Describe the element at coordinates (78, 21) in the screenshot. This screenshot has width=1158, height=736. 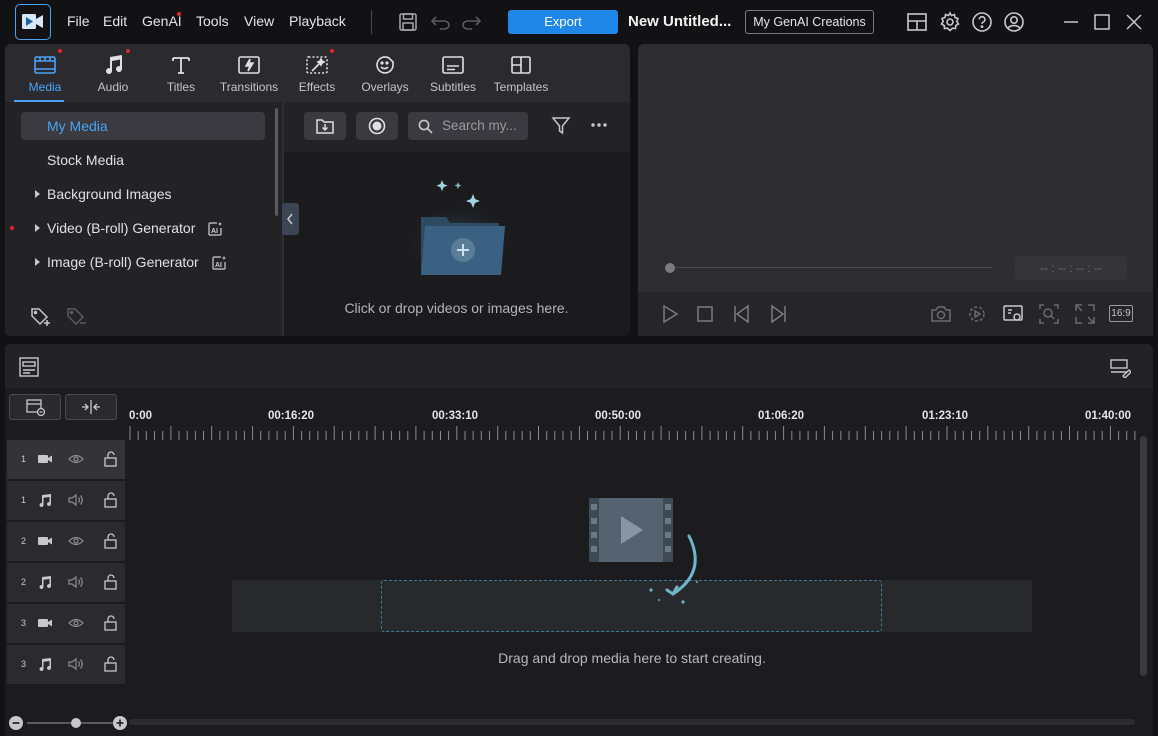
I see `menu-file: File` at that location.